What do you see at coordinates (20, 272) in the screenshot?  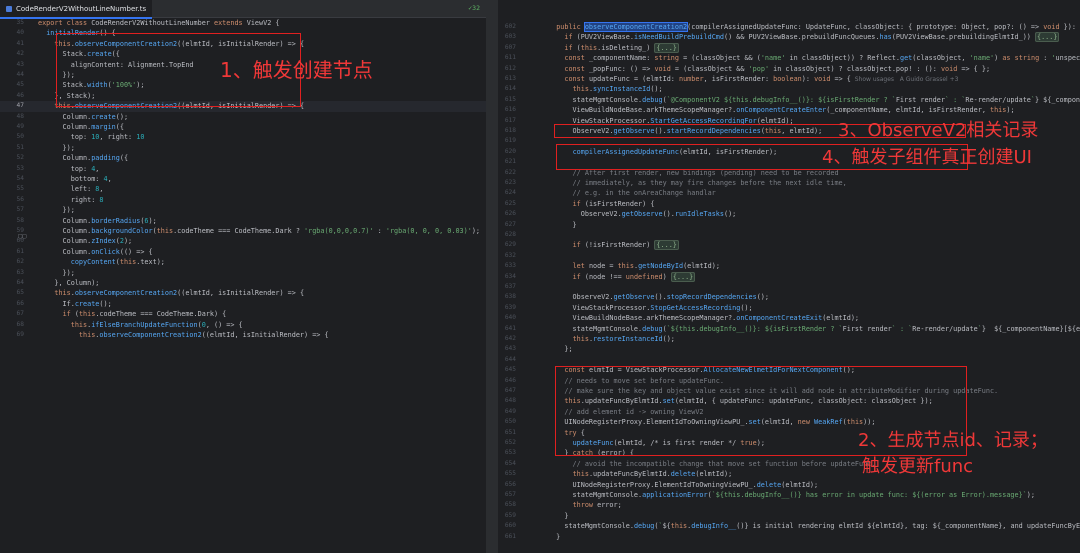 I see `line-number: 63` at bounding box center [20, 272].